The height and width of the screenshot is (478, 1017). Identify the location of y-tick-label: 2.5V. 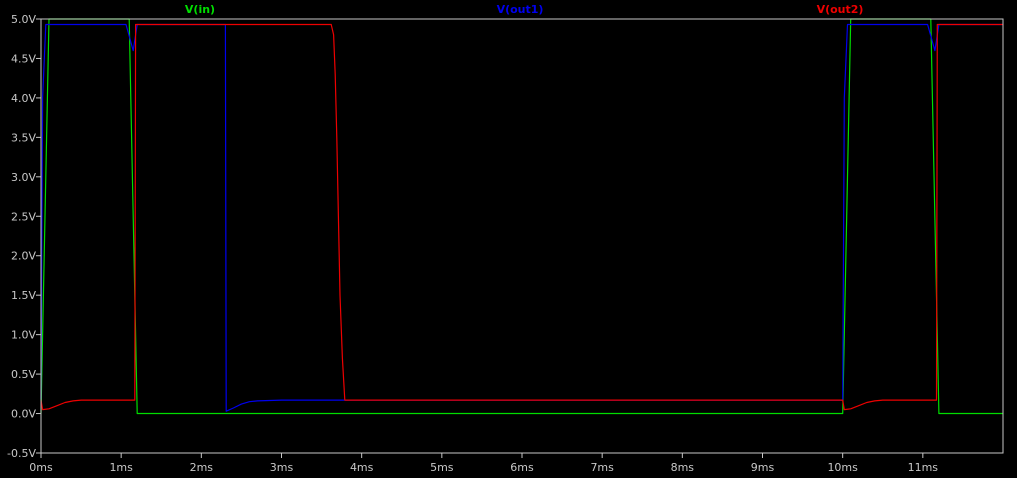
(23, 216).